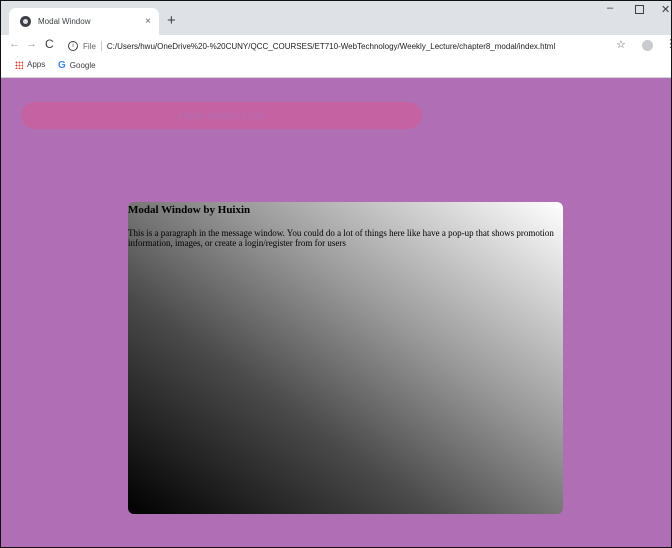 The image size is (672, 548). Describe the element at coordinates (89, 46) in the screenshot. I see `scheme-label: File` at that location.